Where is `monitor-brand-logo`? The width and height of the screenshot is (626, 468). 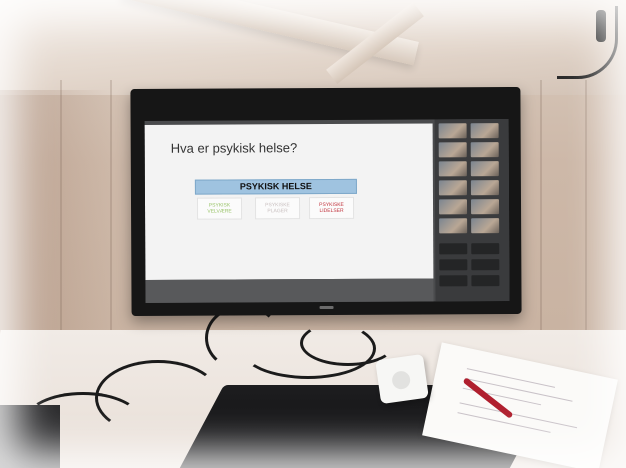 monitor-brand-logo is located at coordinates (326, 307).